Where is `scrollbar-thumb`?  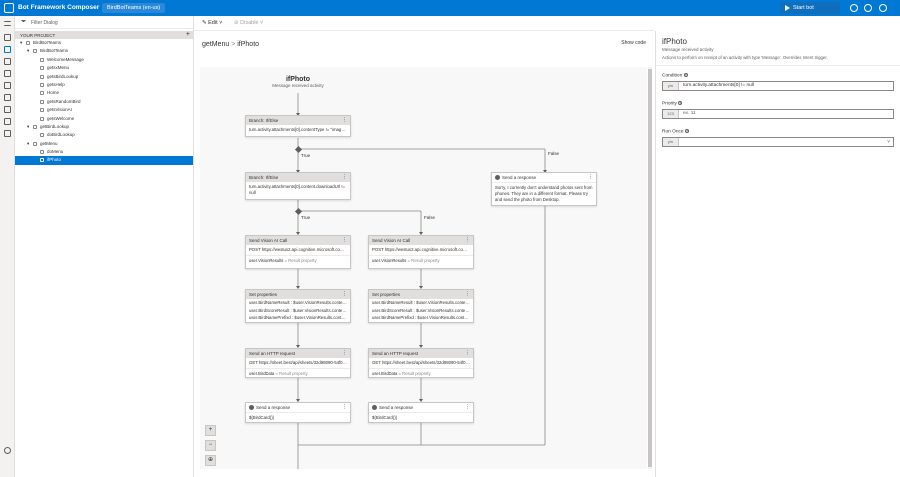 scrollbar-thumb is located at coordinates (650, 268).